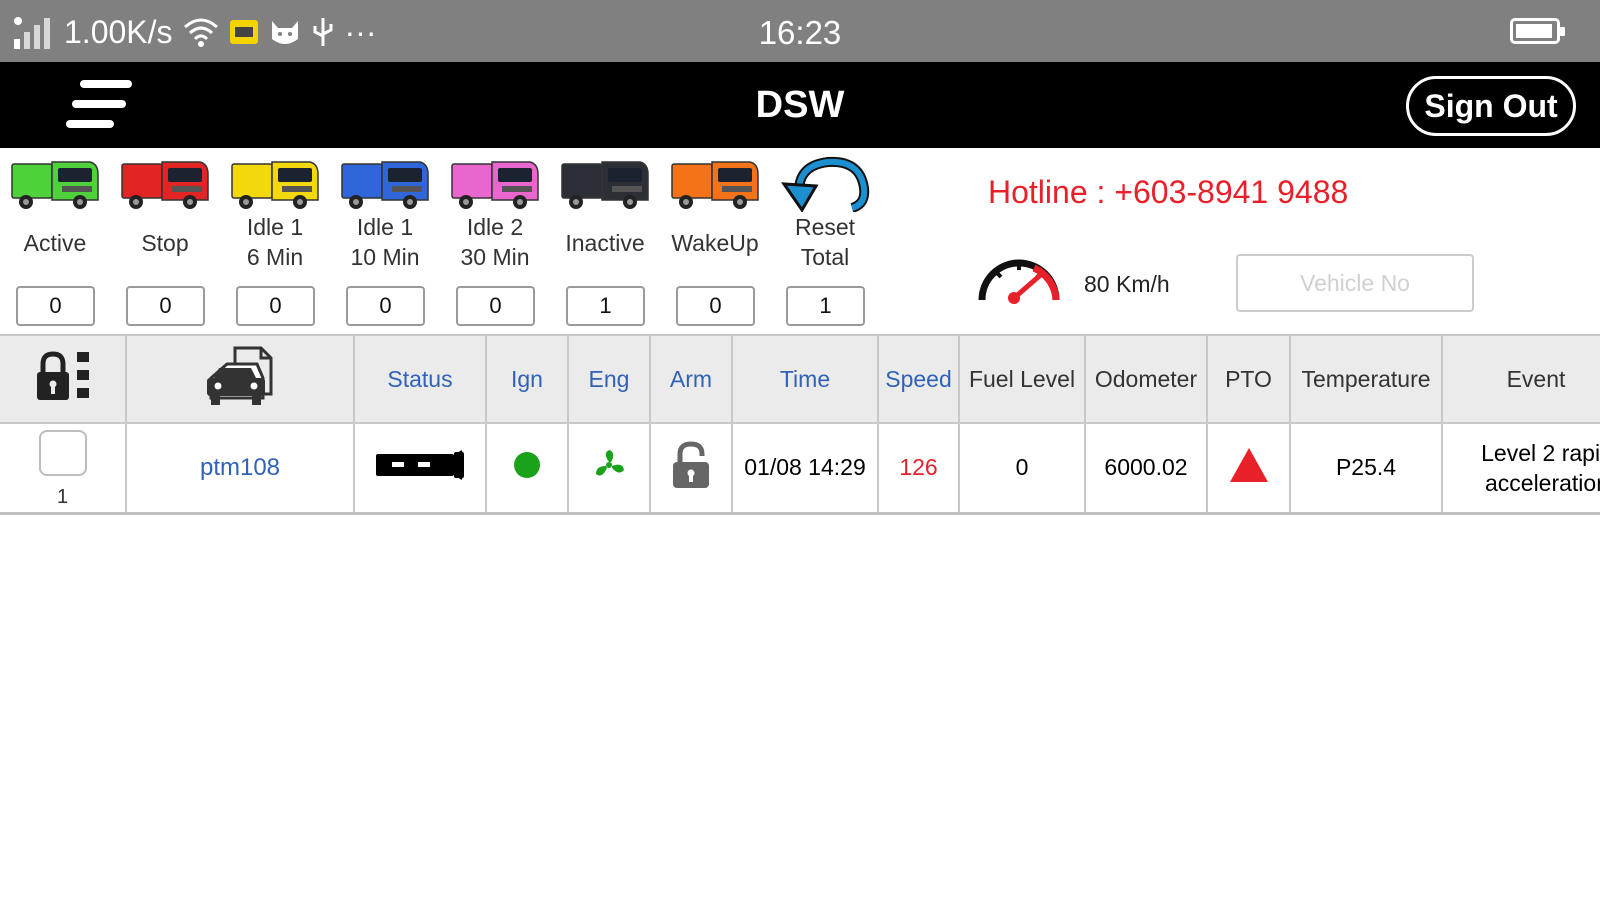 The height and width of the screenshot is (900, 1600). What do you see at coordinates (609, 379) in the screenshot?
I see `engine-column-header: Eng` at bounding box center [609, 379].